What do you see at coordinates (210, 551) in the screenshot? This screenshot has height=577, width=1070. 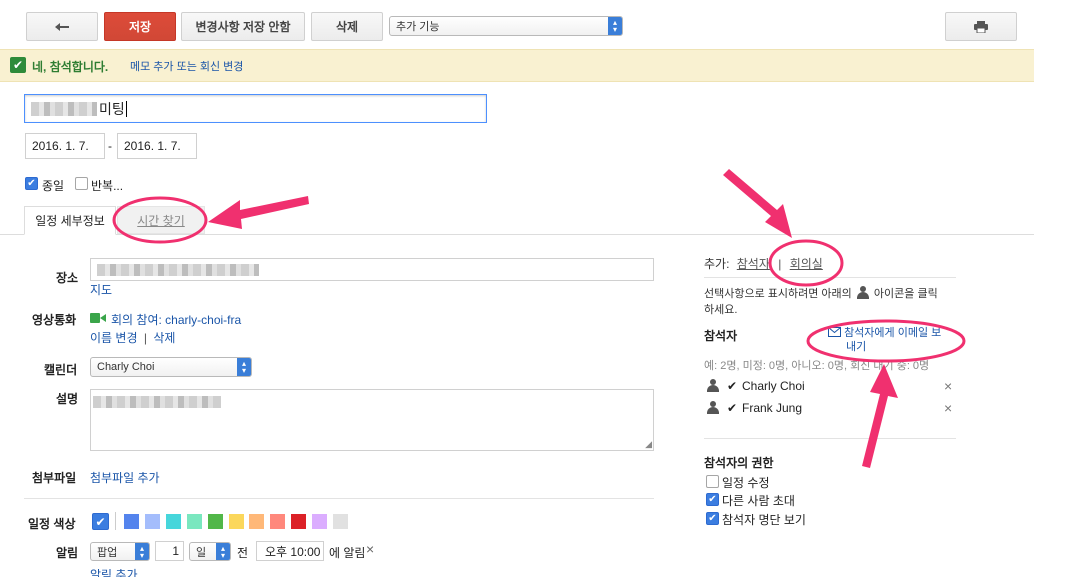 I see `reminder-unit-select: 일 ▴ ▾` at bounding box center [210, 551].